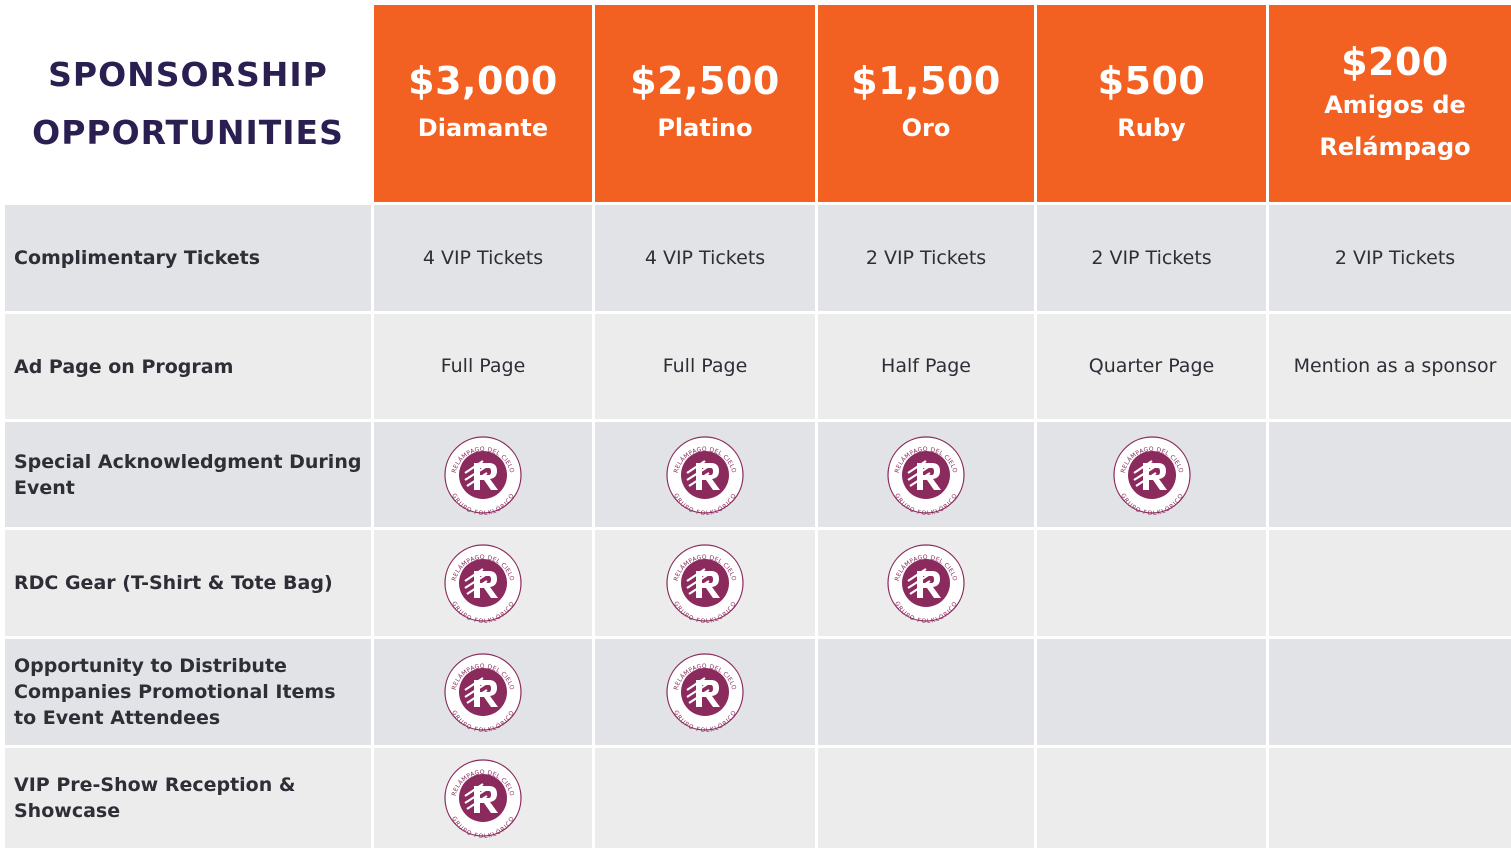 The width and height of the screenshot is (1511, 848). I want to click on tier-name: Oro, so click(926, 127).